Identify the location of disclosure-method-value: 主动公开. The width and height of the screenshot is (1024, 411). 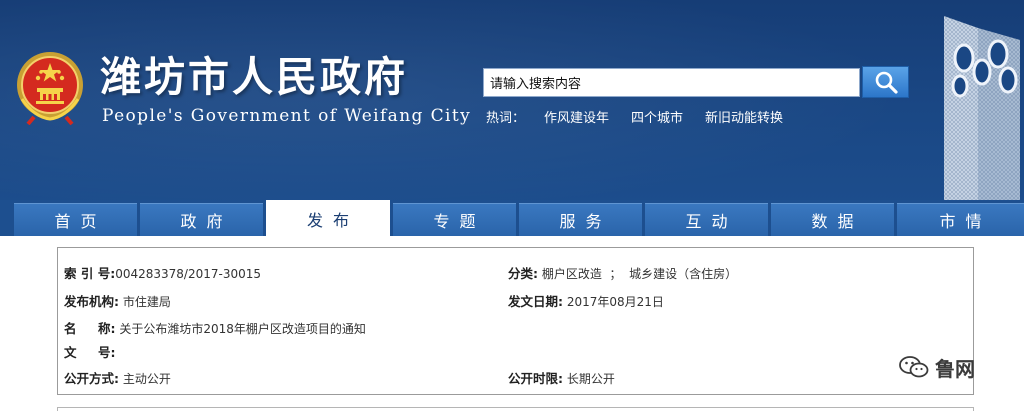
(146, 379).